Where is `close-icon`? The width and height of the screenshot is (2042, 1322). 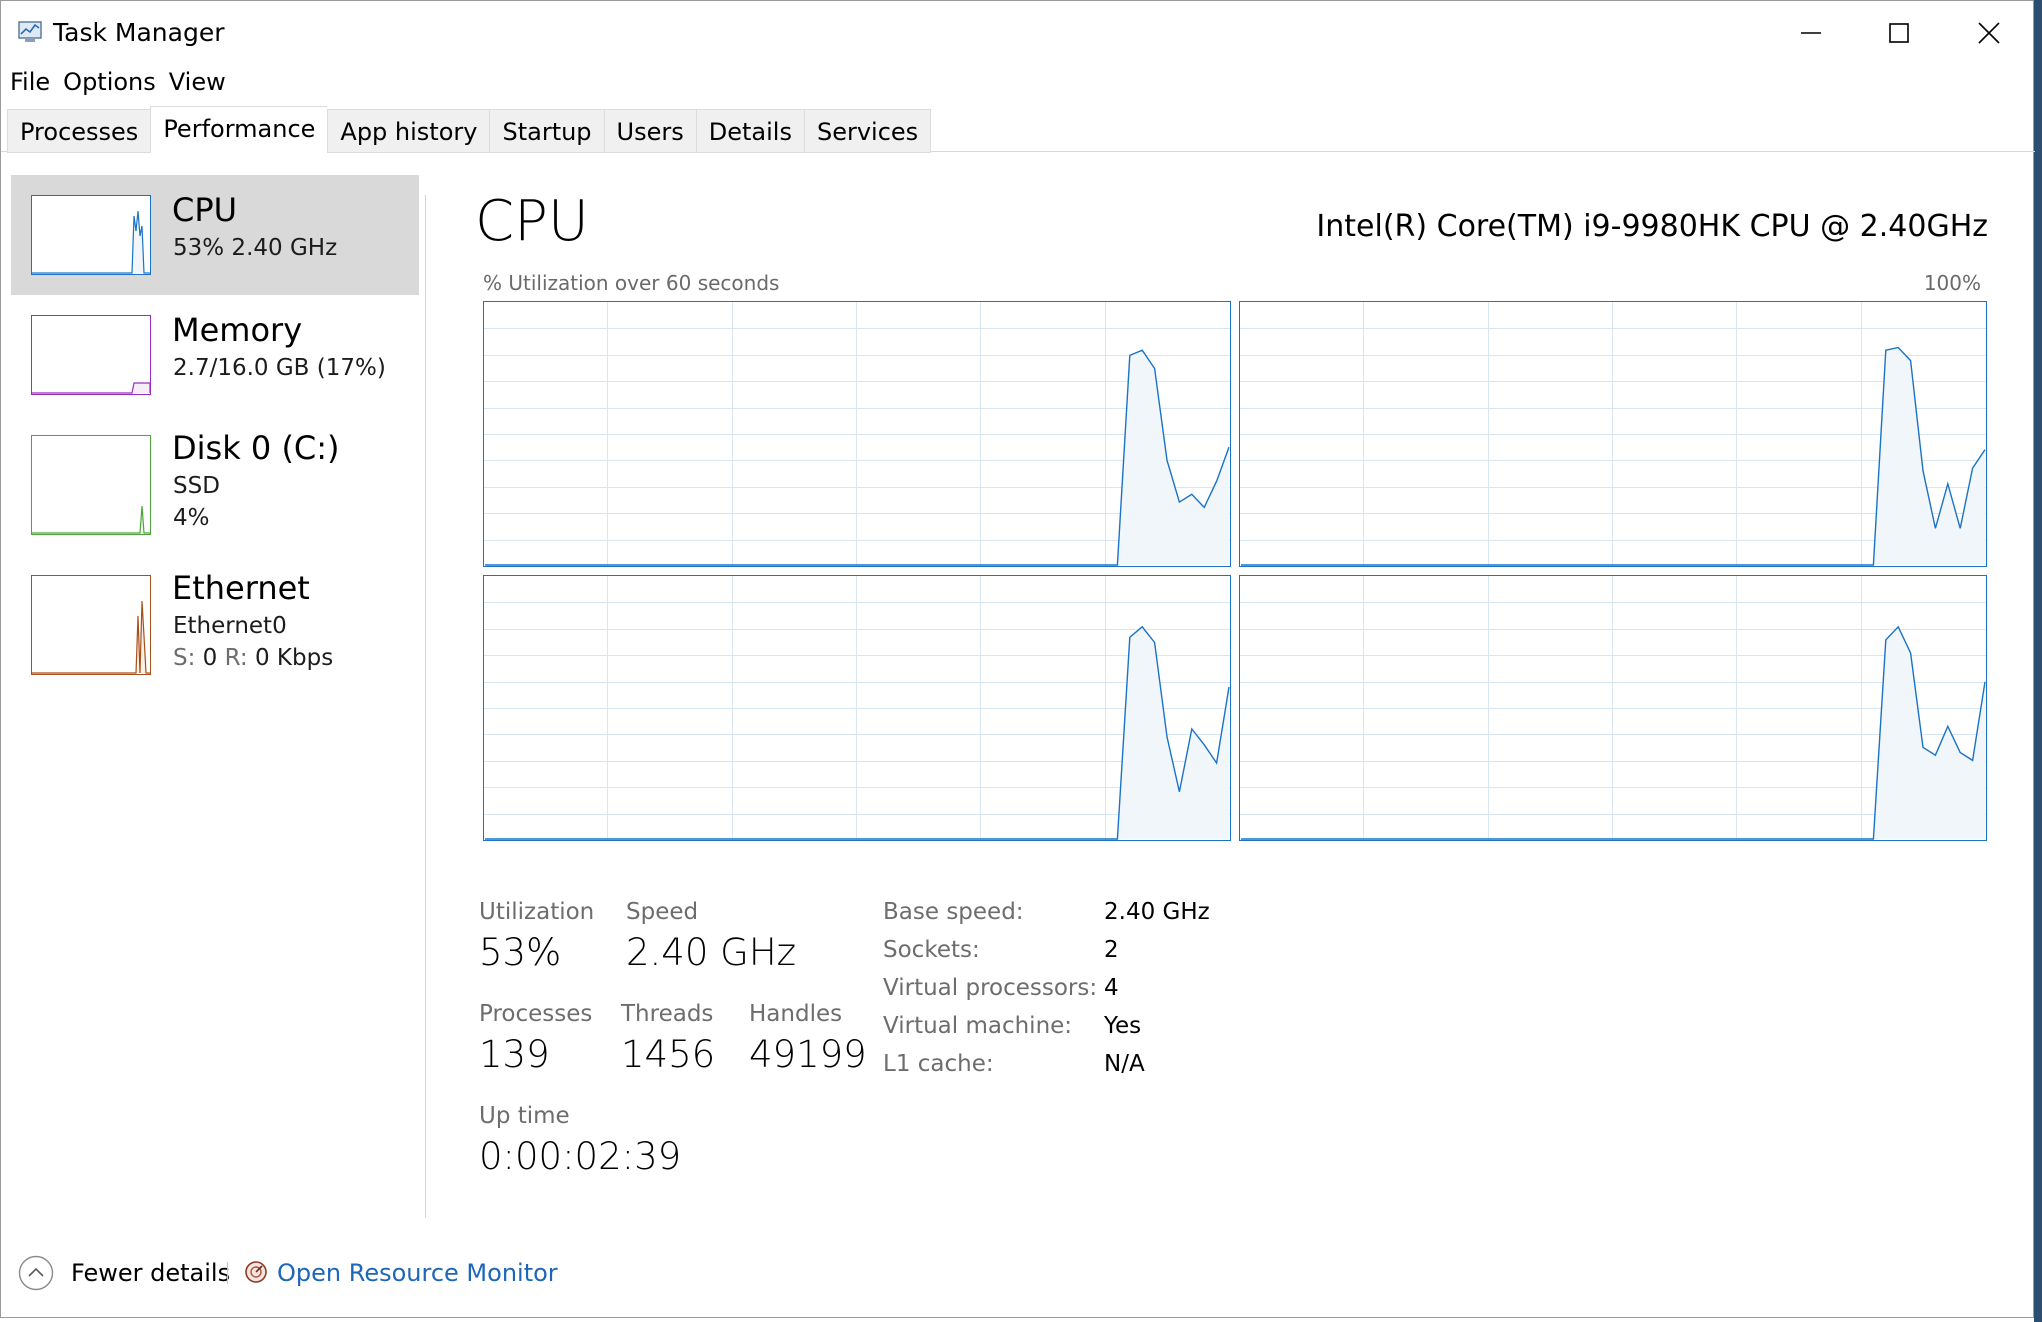 close-icon is located at coordinates (1989, 33).